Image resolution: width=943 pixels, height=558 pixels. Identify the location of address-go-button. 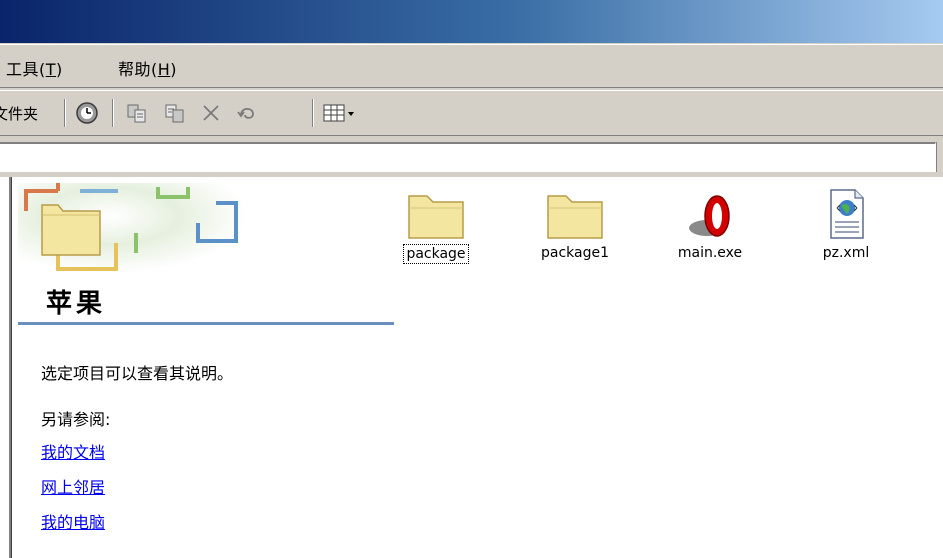
(939, 157).